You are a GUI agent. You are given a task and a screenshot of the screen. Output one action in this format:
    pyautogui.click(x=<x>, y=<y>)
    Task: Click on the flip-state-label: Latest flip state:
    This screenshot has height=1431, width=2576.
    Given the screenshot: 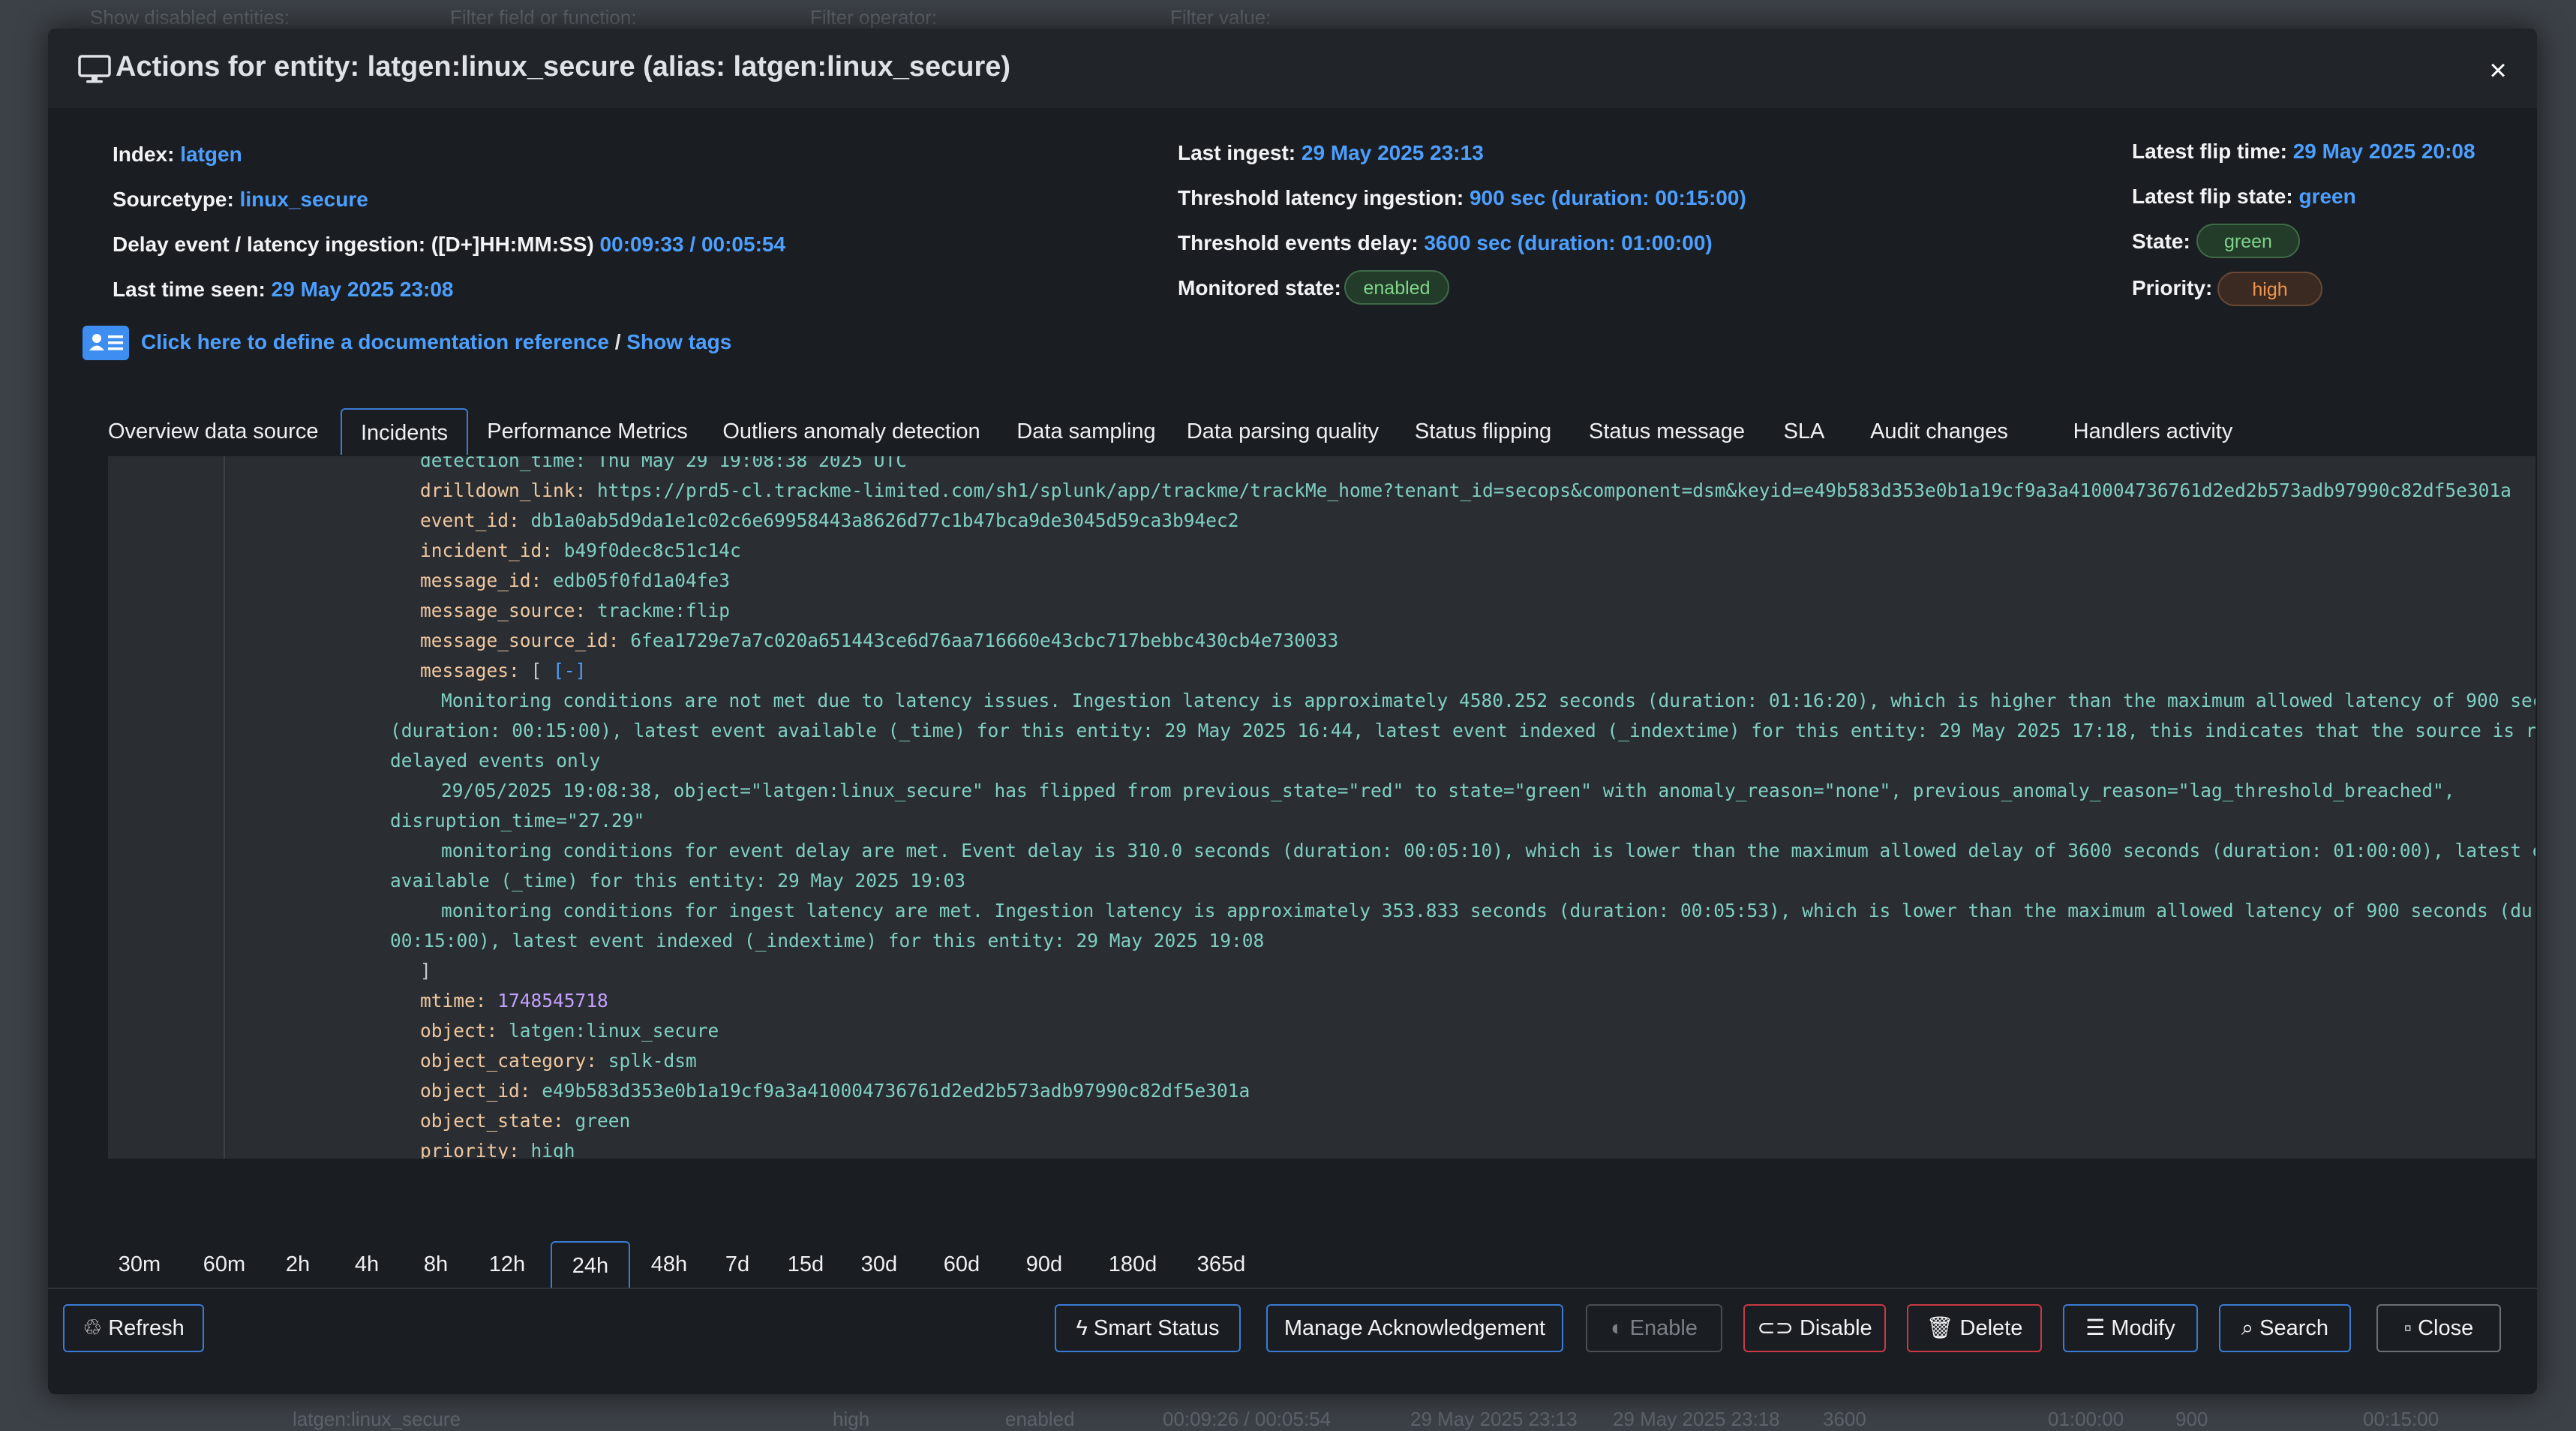 What is the action you would take?
    pyautogui.click(x=2212, y=197)
    